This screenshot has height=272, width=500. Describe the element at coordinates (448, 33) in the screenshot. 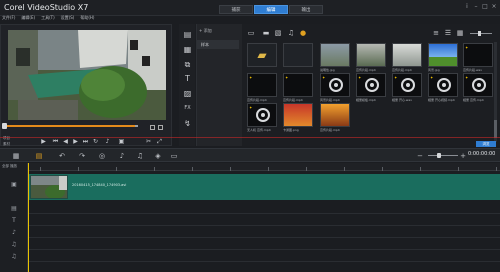

I see `list-view-icon: ☰` at that location.